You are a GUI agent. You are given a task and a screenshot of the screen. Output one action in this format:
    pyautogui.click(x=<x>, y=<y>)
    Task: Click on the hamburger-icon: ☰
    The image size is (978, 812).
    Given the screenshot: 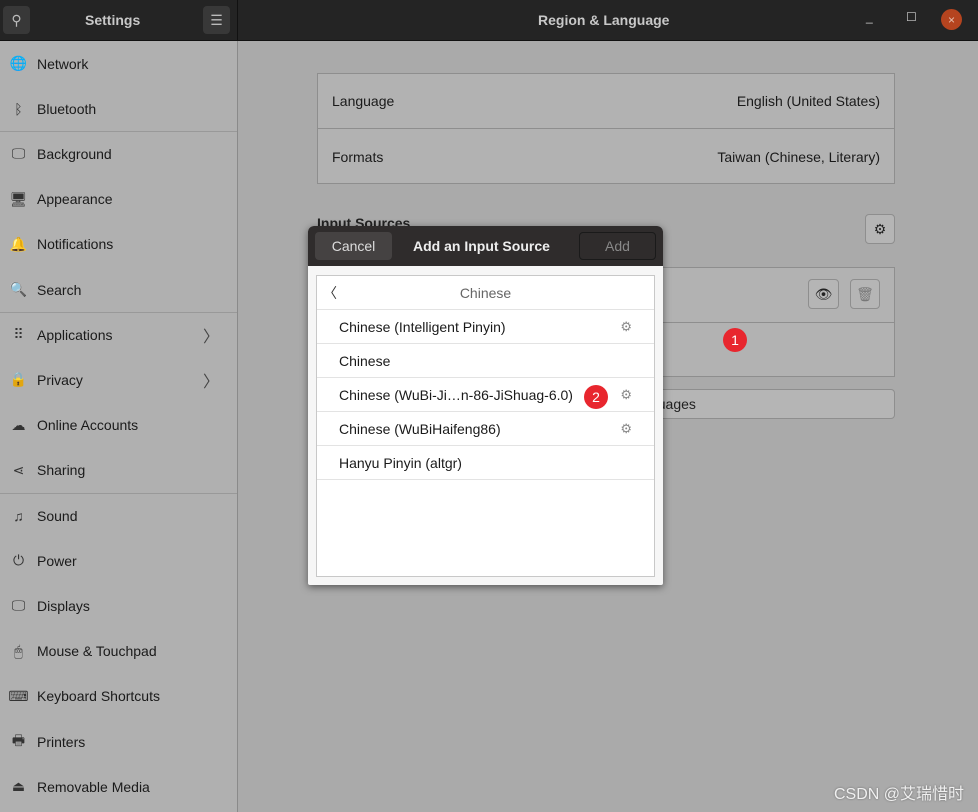 What is the action you would take?
    pyautogui.click(x=216, y=19)
    